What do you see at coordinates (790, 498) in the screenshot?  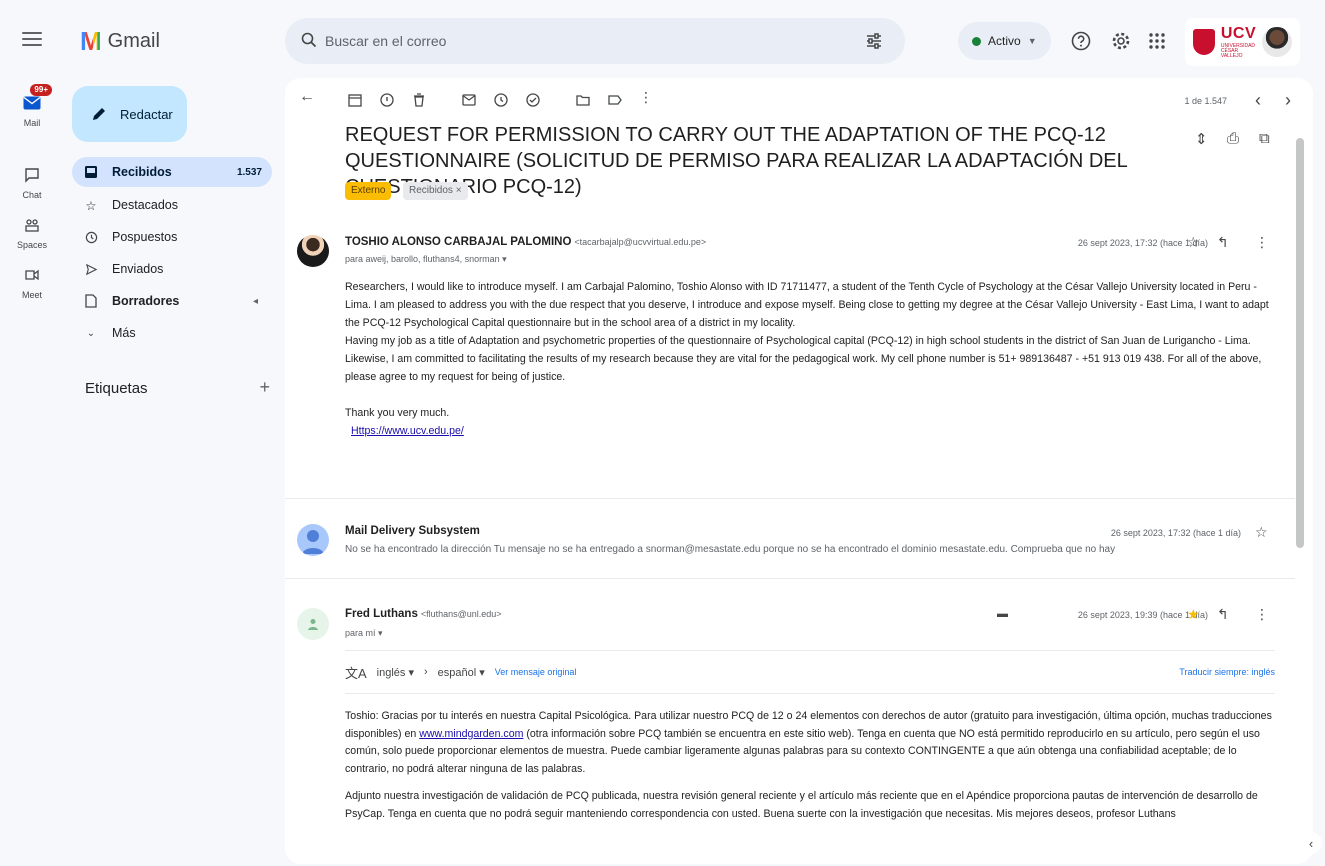 I see `divider` at bounding box center [790, 498].